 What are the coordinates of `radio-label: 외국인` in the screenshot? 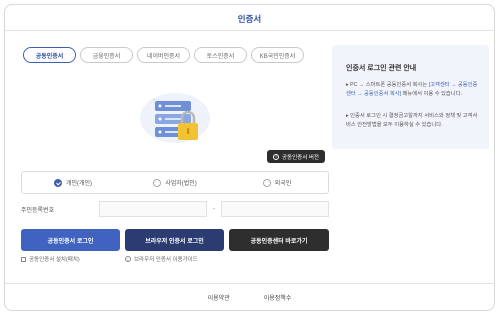 It's located at (283, 184).